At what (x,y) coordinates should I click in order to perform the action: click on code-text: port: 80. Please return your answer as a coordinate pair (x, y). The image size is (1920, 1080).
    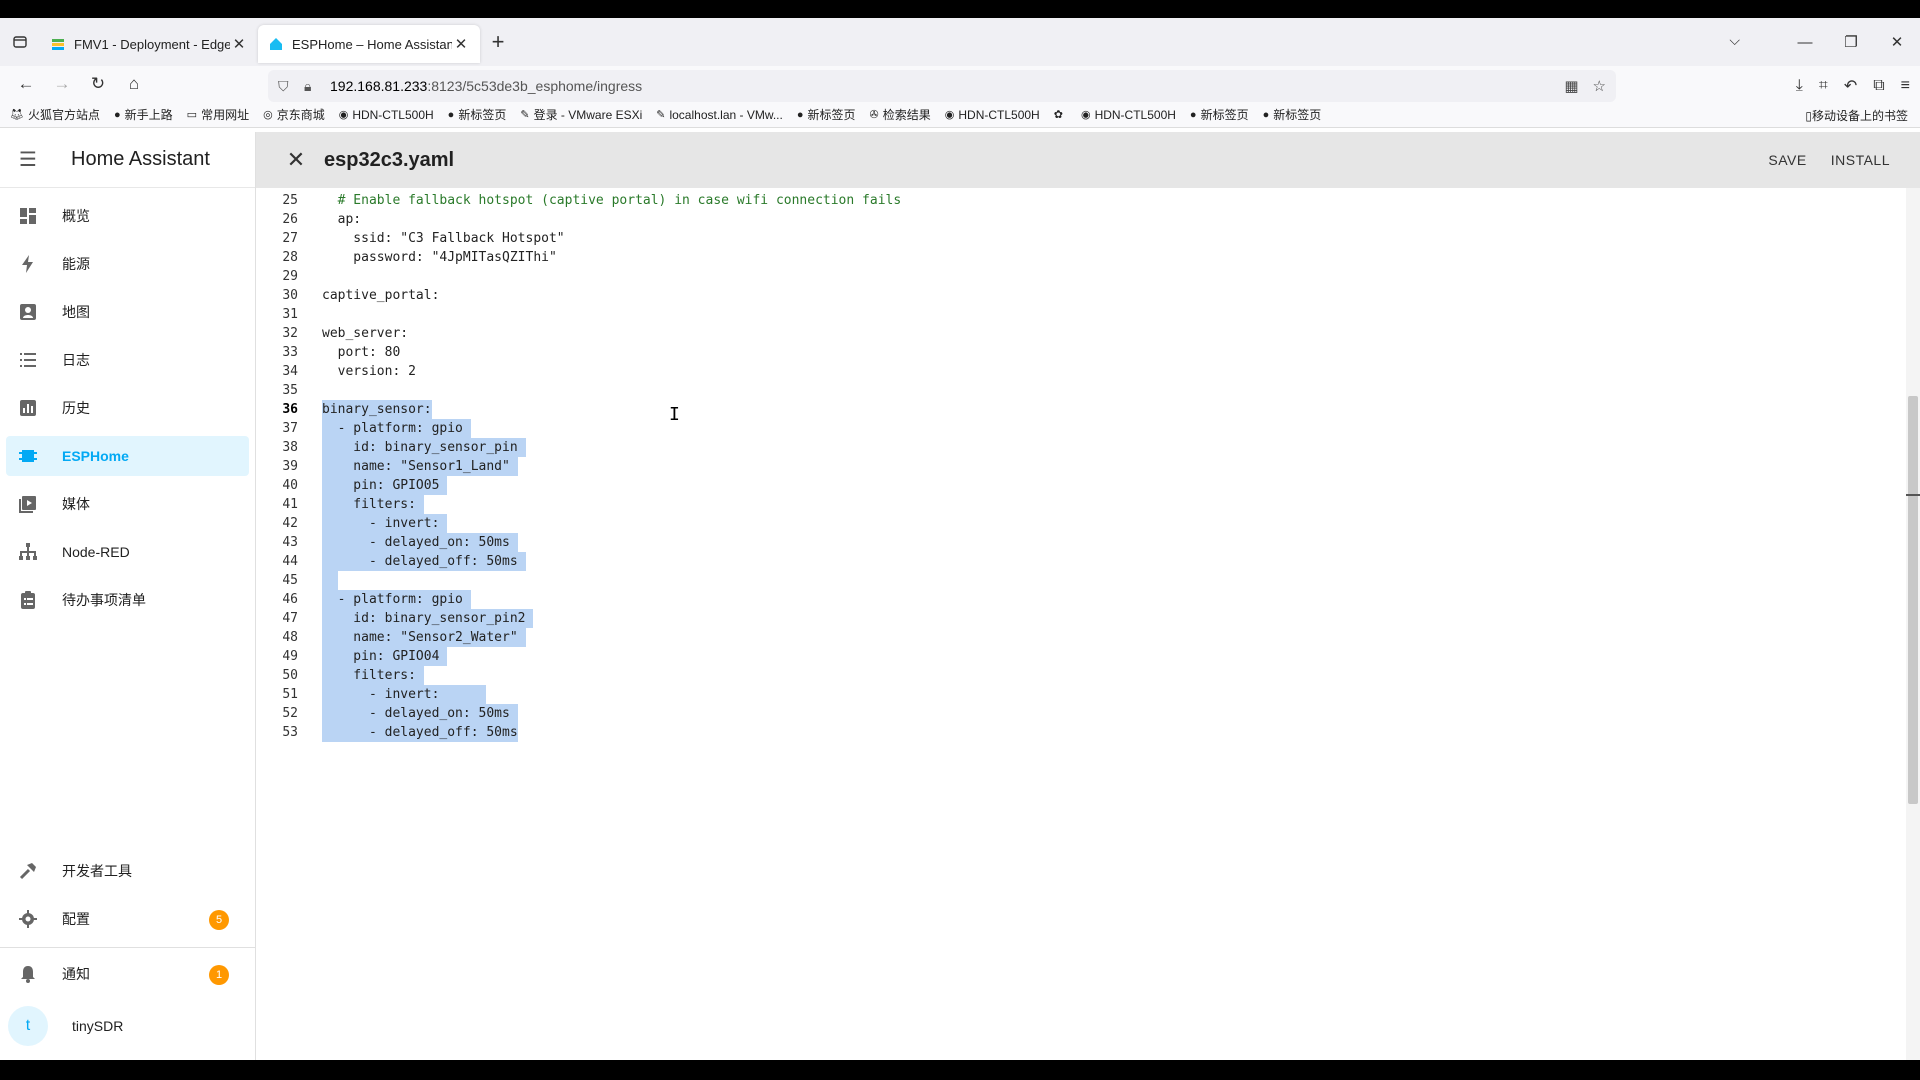
    Looking at the image, I should click on (361, 352).